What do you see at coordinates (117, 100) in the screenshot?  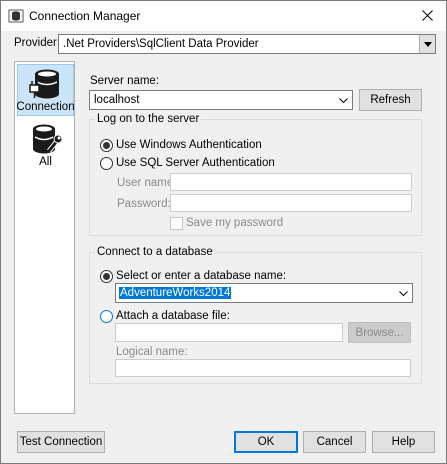 I see `server-name-value: localhost` at bounding box center [117, 100].